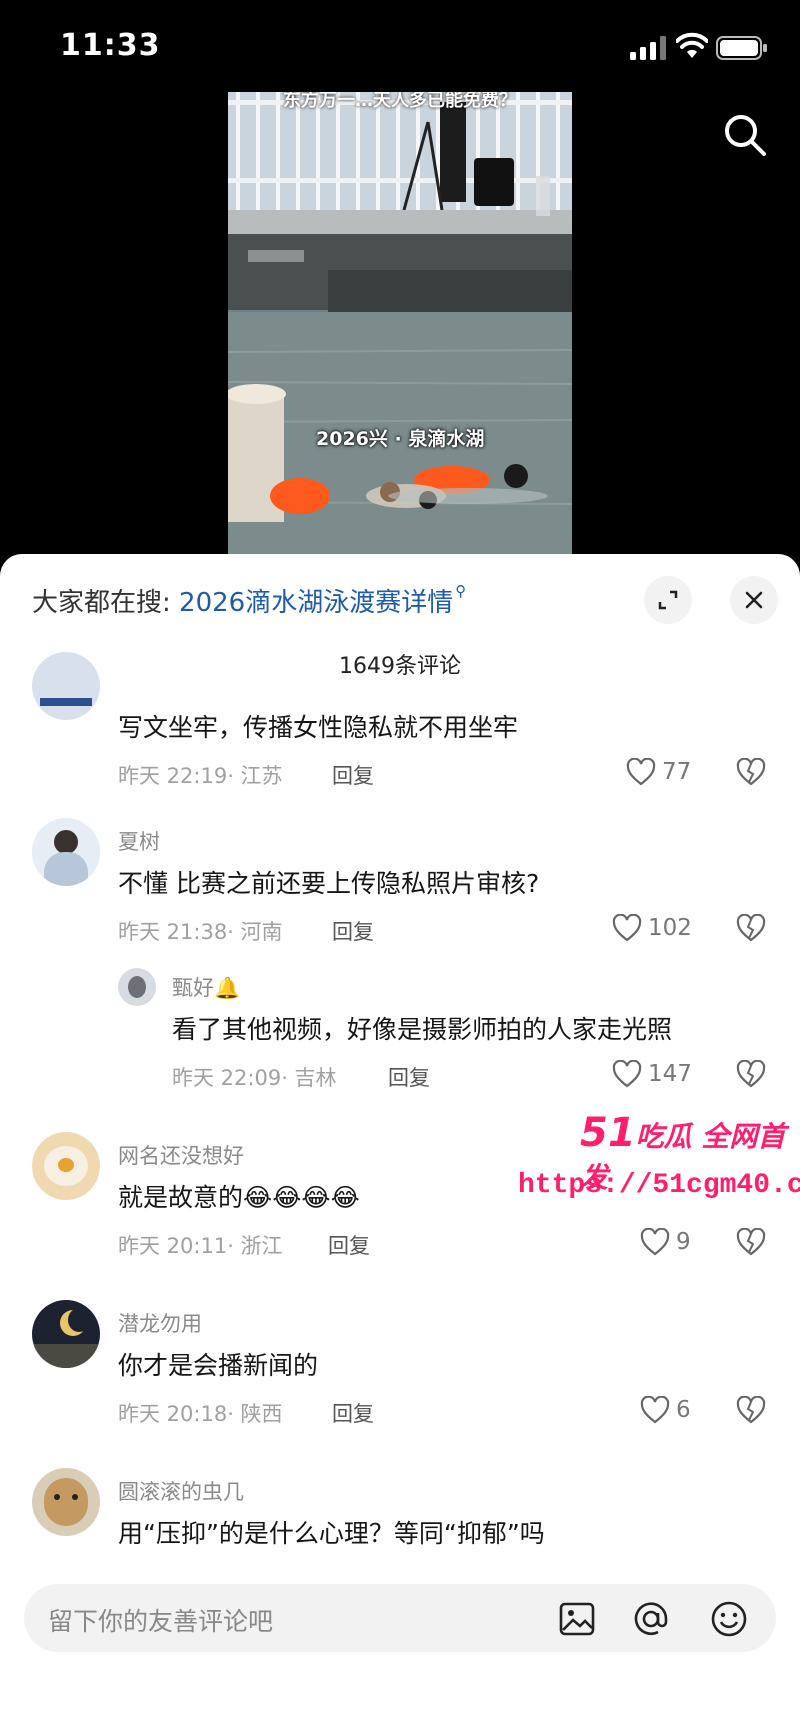 This screenshot has width=800, height=1731. I want to click on comment-meta: 昨天 22:19· 江苏, so click(200, 776).